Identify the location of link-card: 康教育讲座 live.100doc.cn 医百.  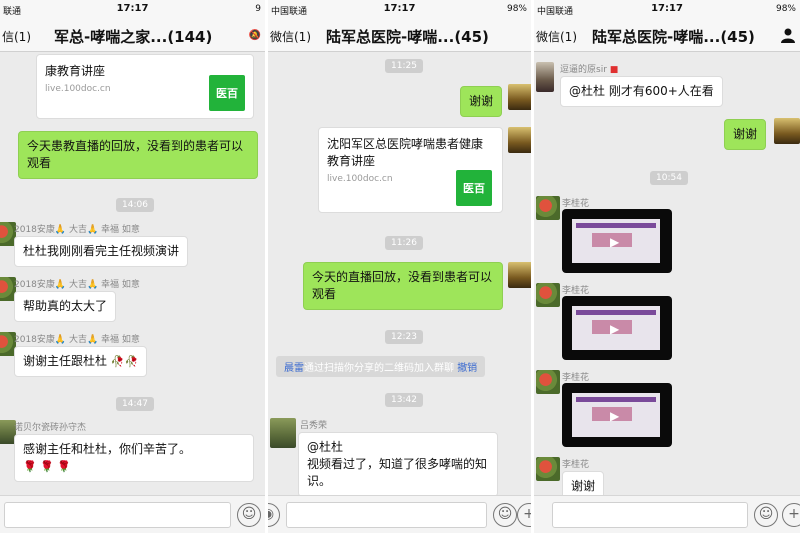
(145, 86).